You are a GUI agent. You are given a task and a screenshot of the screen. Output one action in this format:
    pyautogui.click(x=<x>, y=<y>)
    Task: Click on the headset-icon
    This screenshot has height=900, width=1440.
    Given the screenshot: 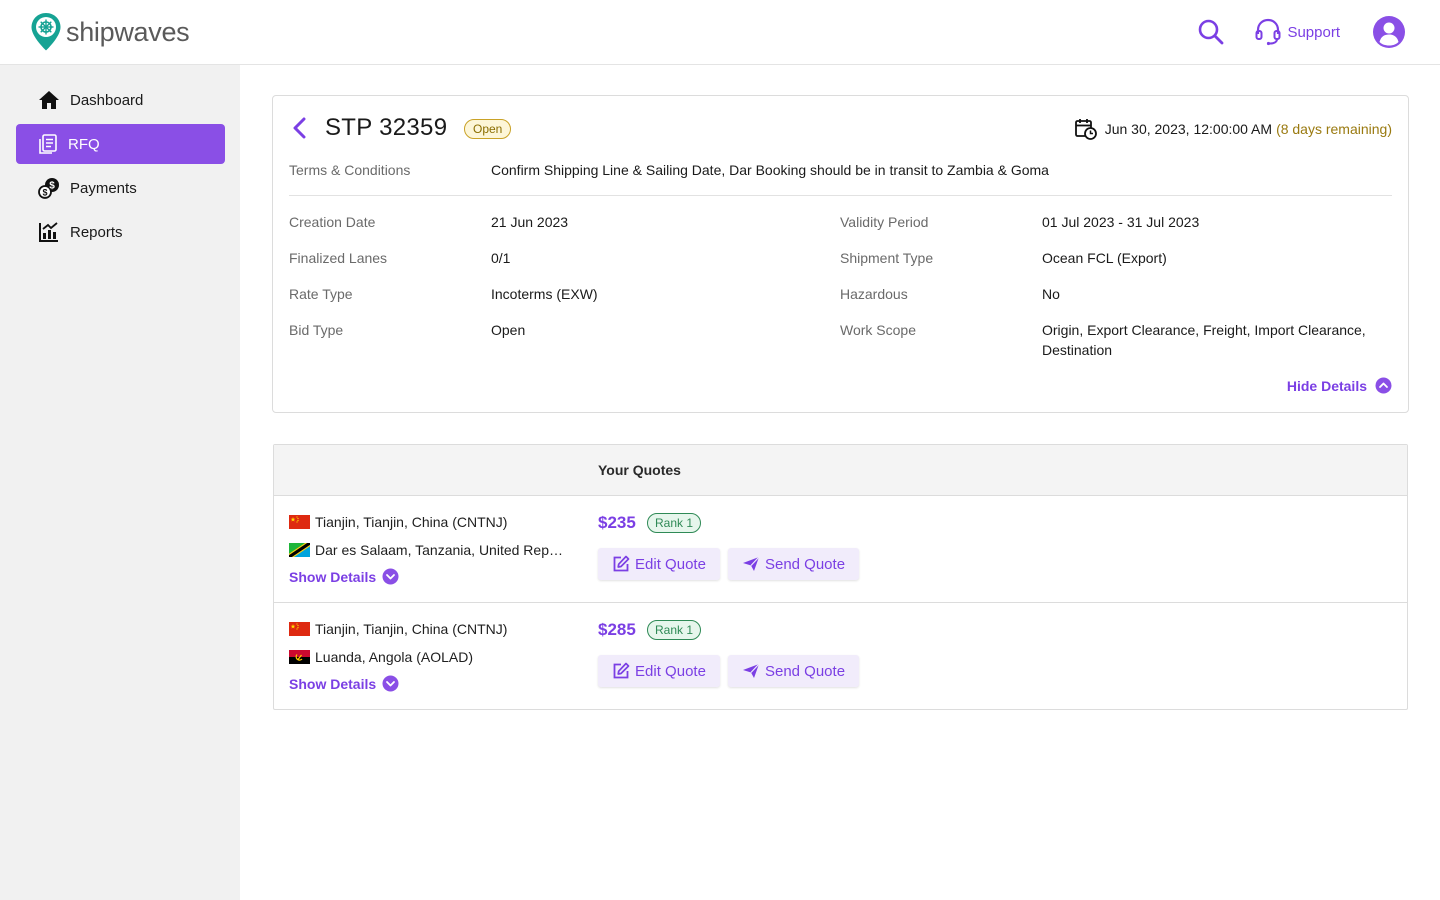 What is the action you would take?
    pyautogui.click(x=1268, y=32)
    